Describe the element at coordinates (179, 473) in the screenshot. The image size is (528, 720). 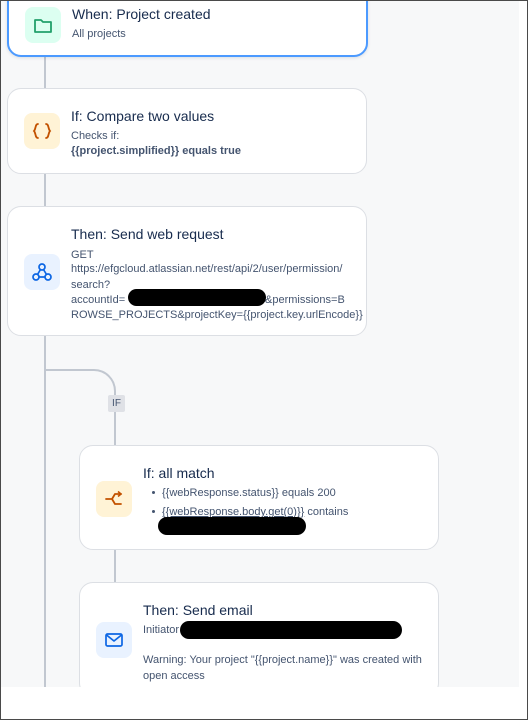
I see `all-match-title: If: all match` at that location.